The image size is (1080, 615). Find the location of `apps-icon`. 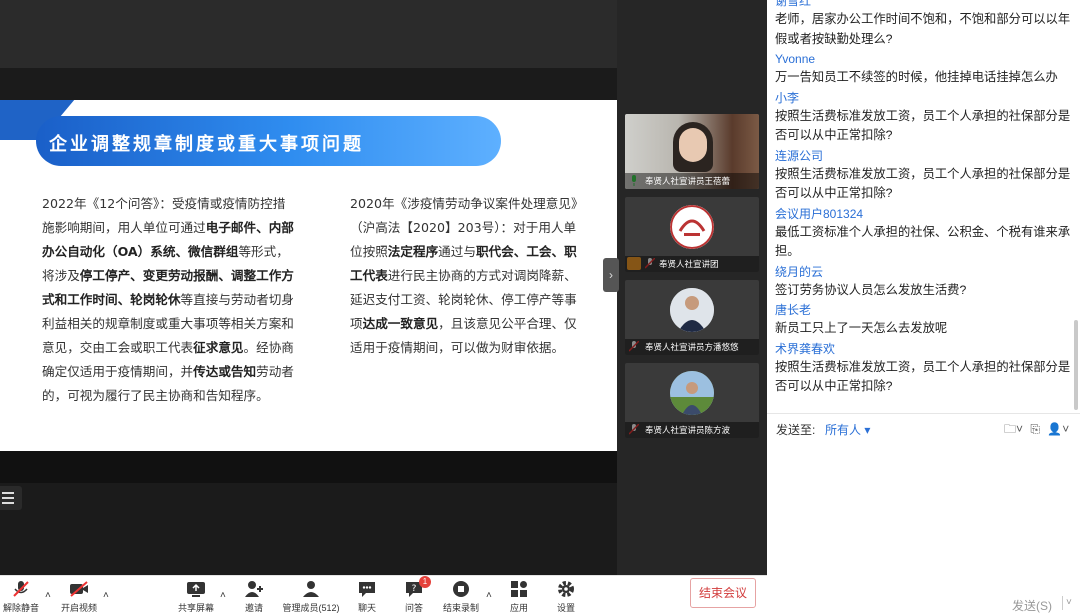

apps-icon is located at coordinates (519, 589).